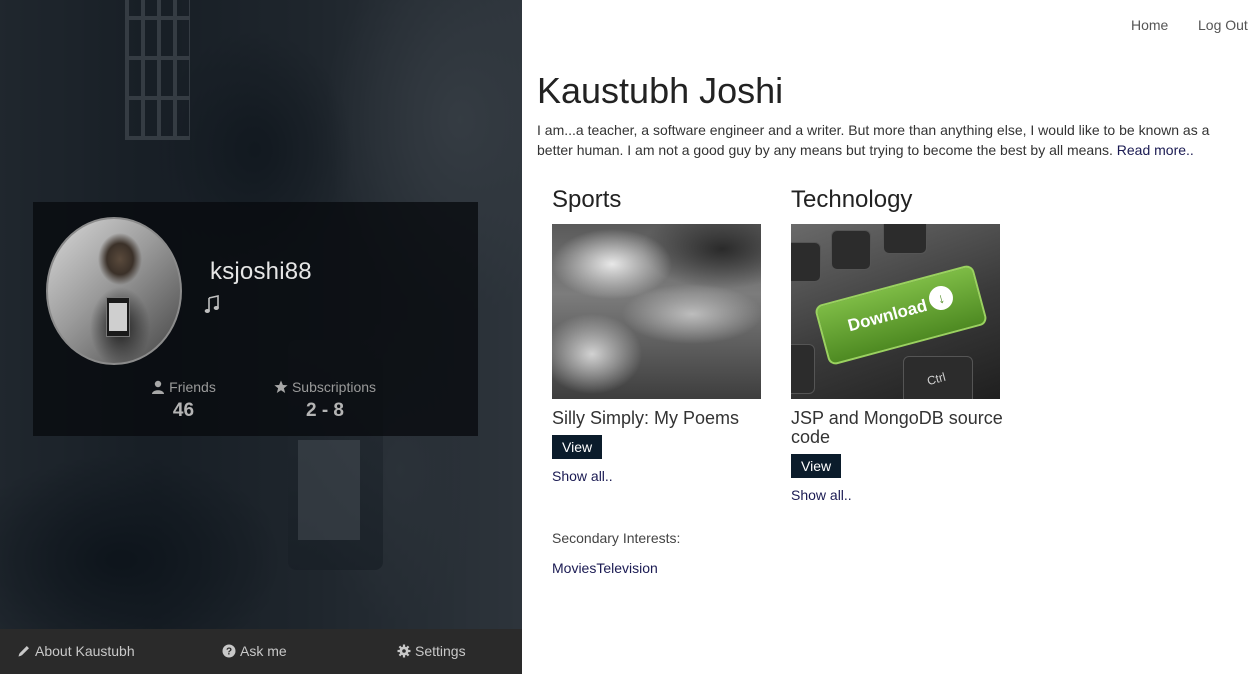 This screenshot has height=674, width=1251. Describe the element at coordinates (626, 568) in the screenshot. I see `secondary-interest-television: Television` at that location.